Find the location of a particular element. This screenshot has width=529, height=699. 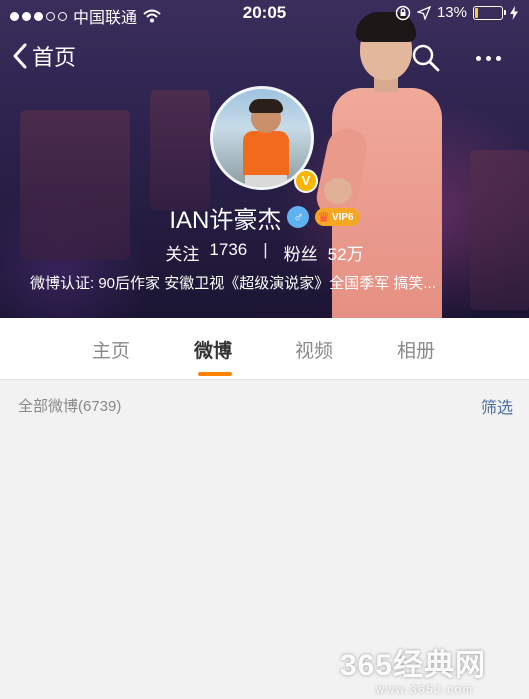

verified-badge-icon: V is located at coordinates (306, 181).